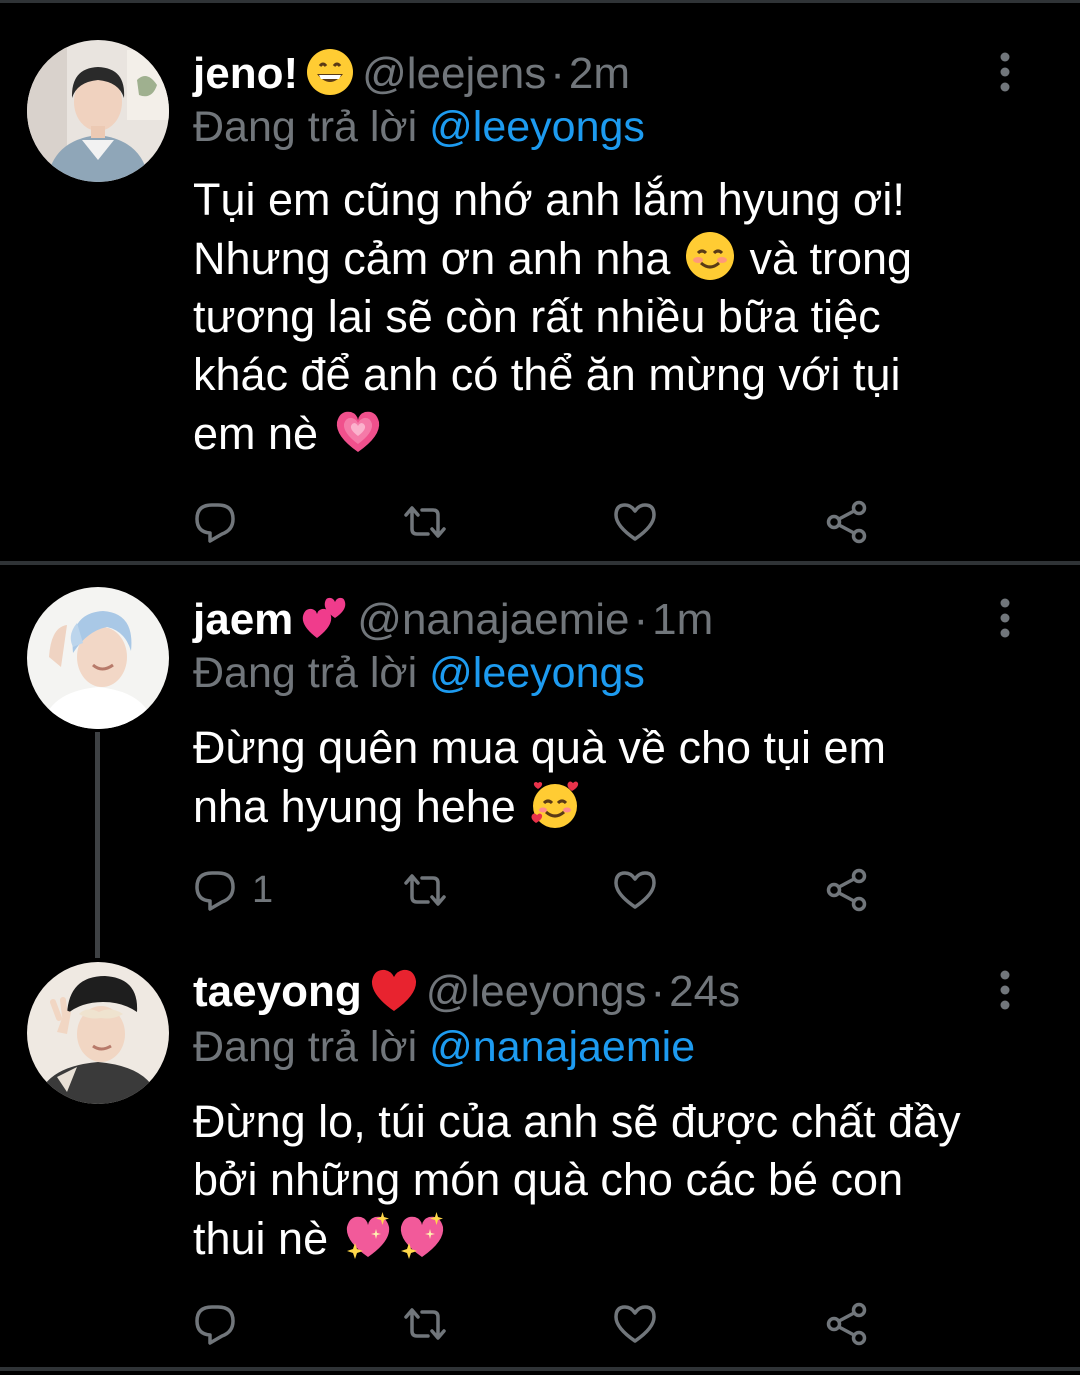 The image size is (1080, 1375). Describe the element at coordinates (432, 258) in the screenshot. I see `tweet-text-fragment: Nhưng cảm ơn anh nha` at that location.